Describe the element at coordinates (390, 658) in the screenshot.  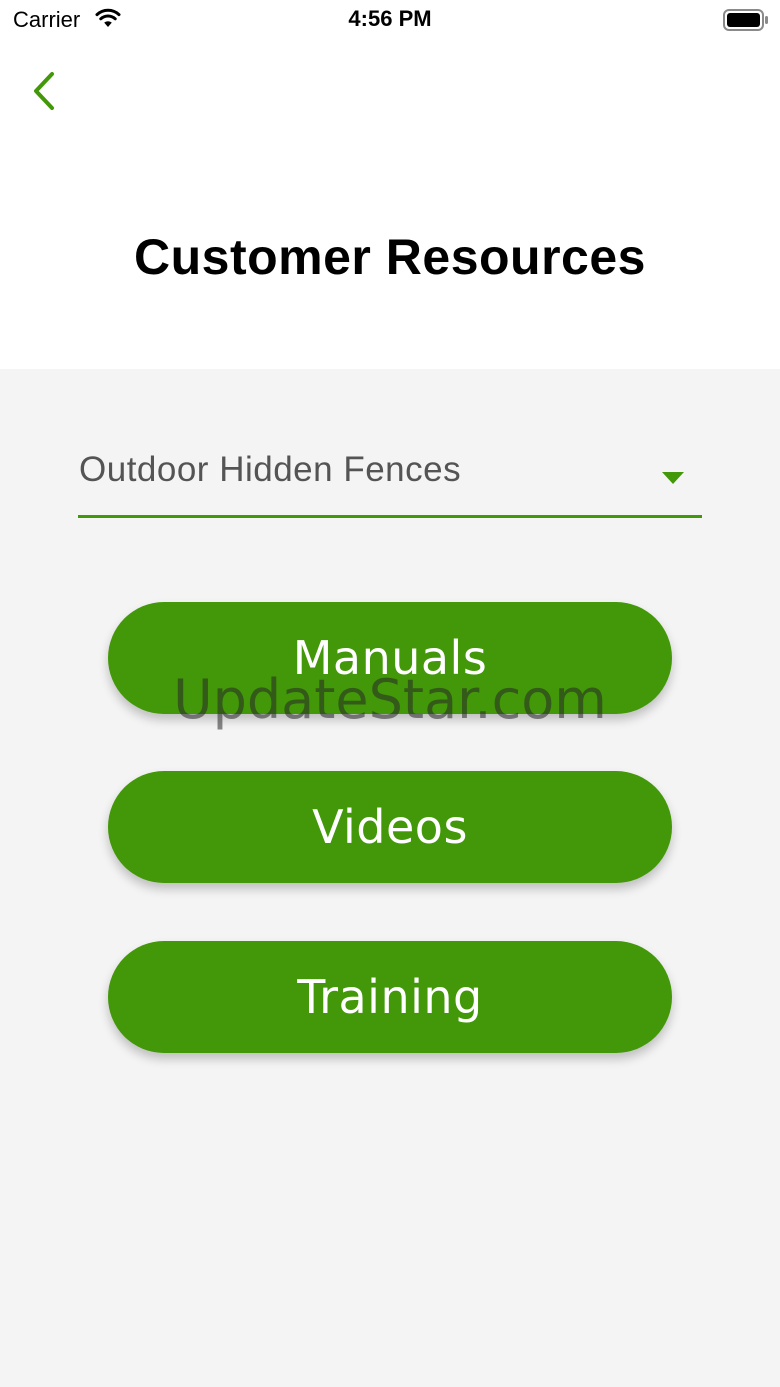
I see `manuals-button: Manuals` at that location.